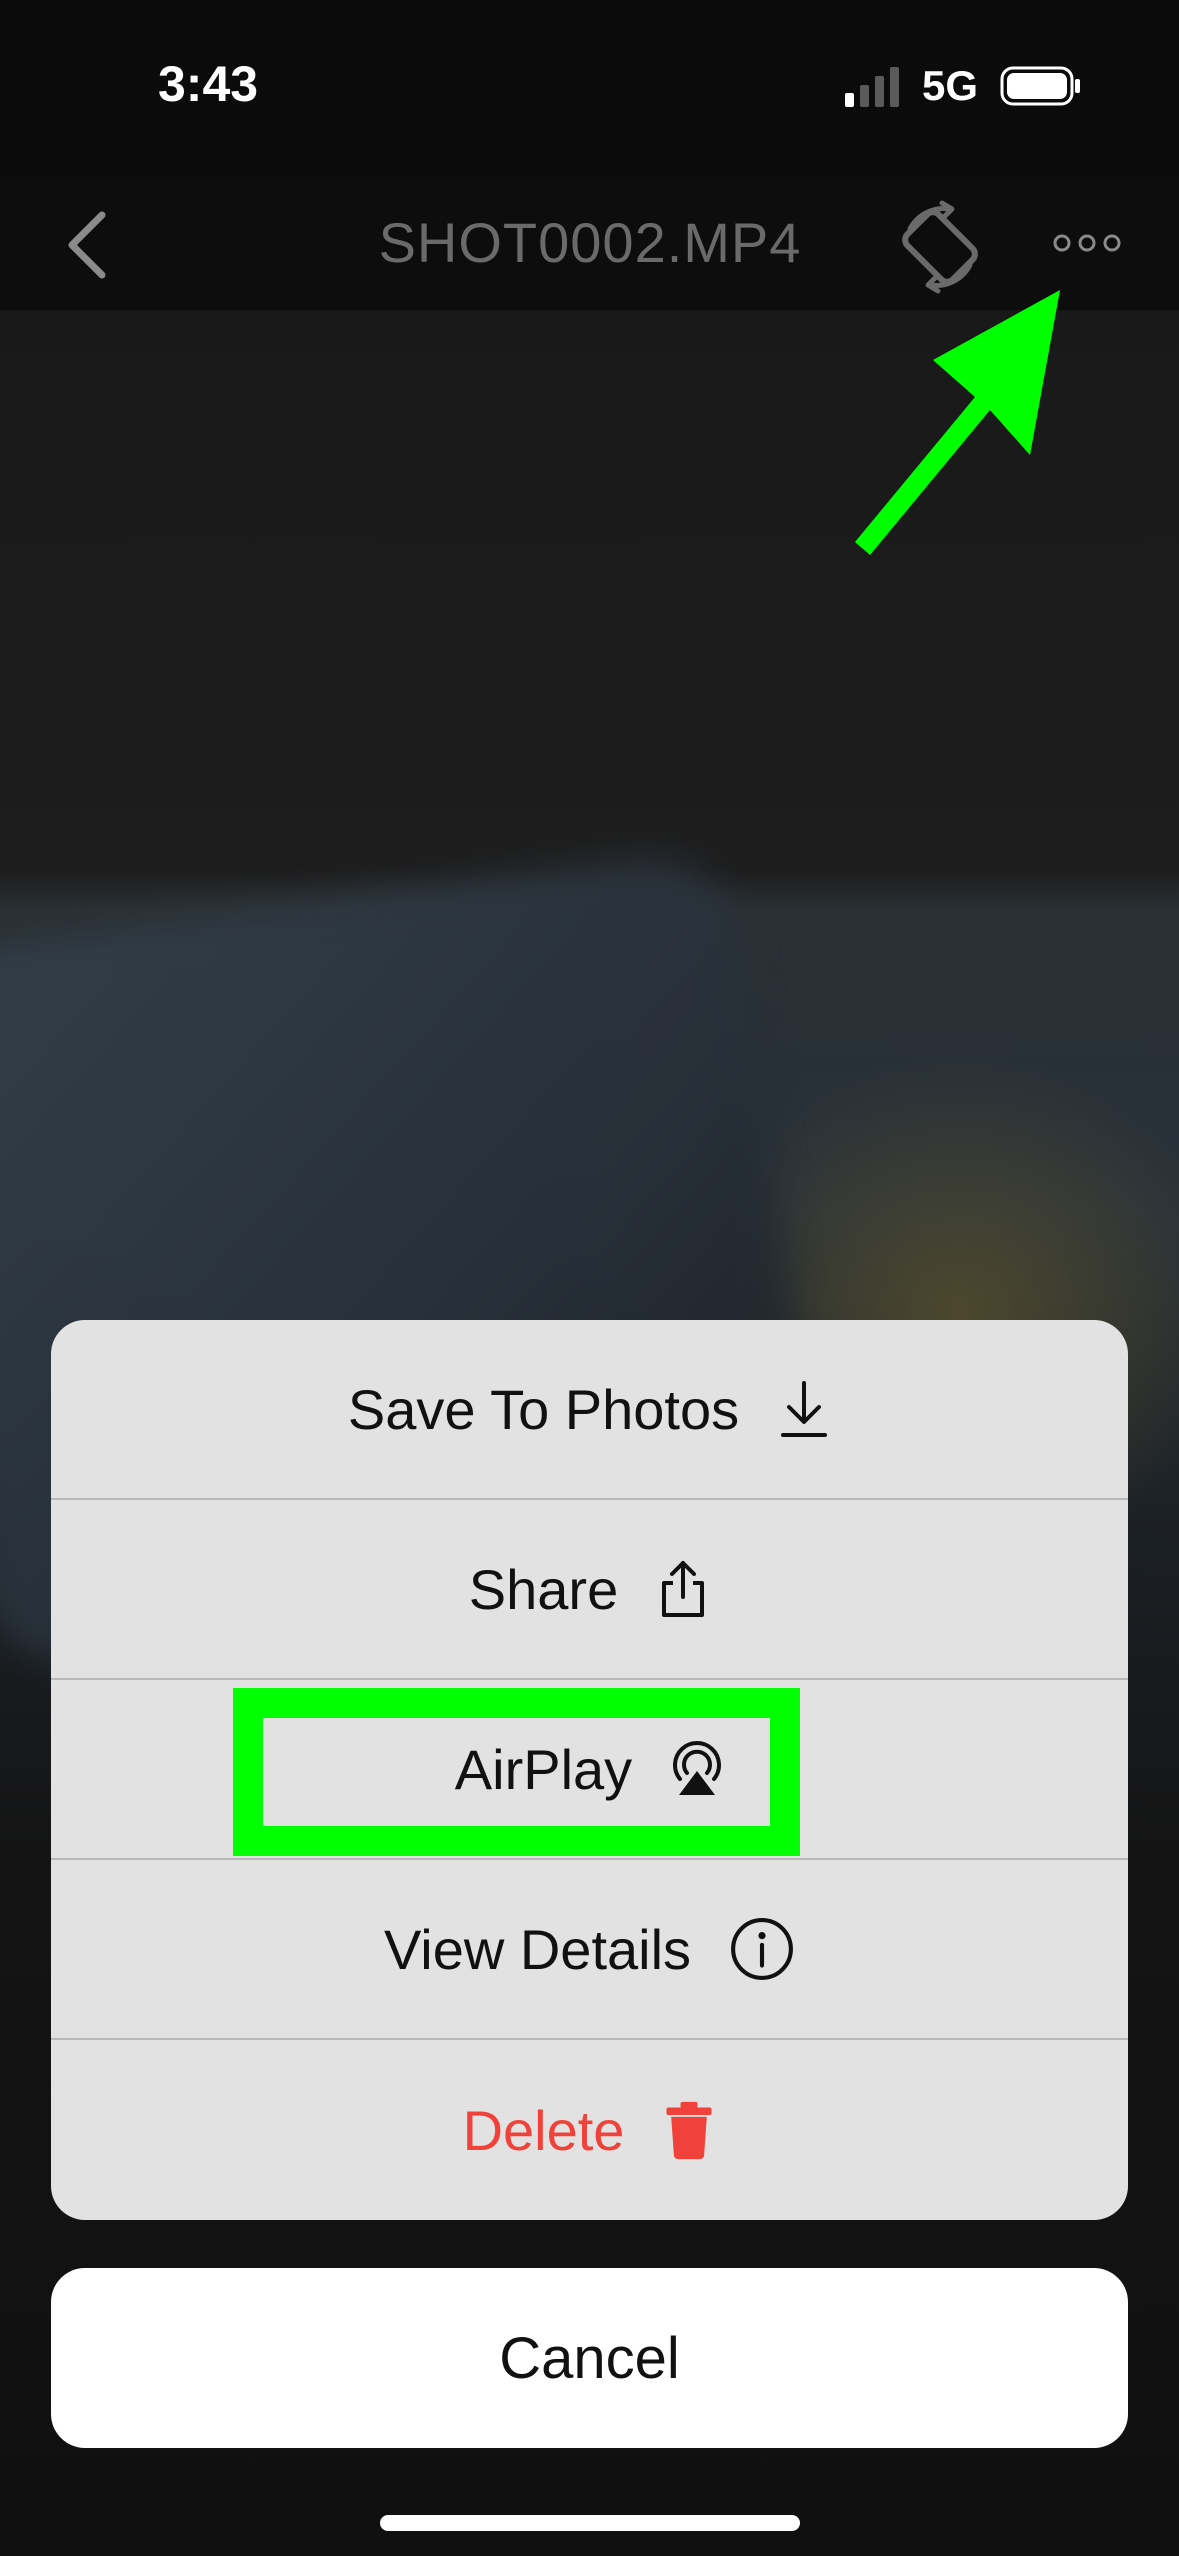 Image resolution: width=1179 pixels, height=2556 pixels. Describe the element at coordinates (590, 242) in the screenshot. I see `page-title: SHOT0002.MP4` at that location.